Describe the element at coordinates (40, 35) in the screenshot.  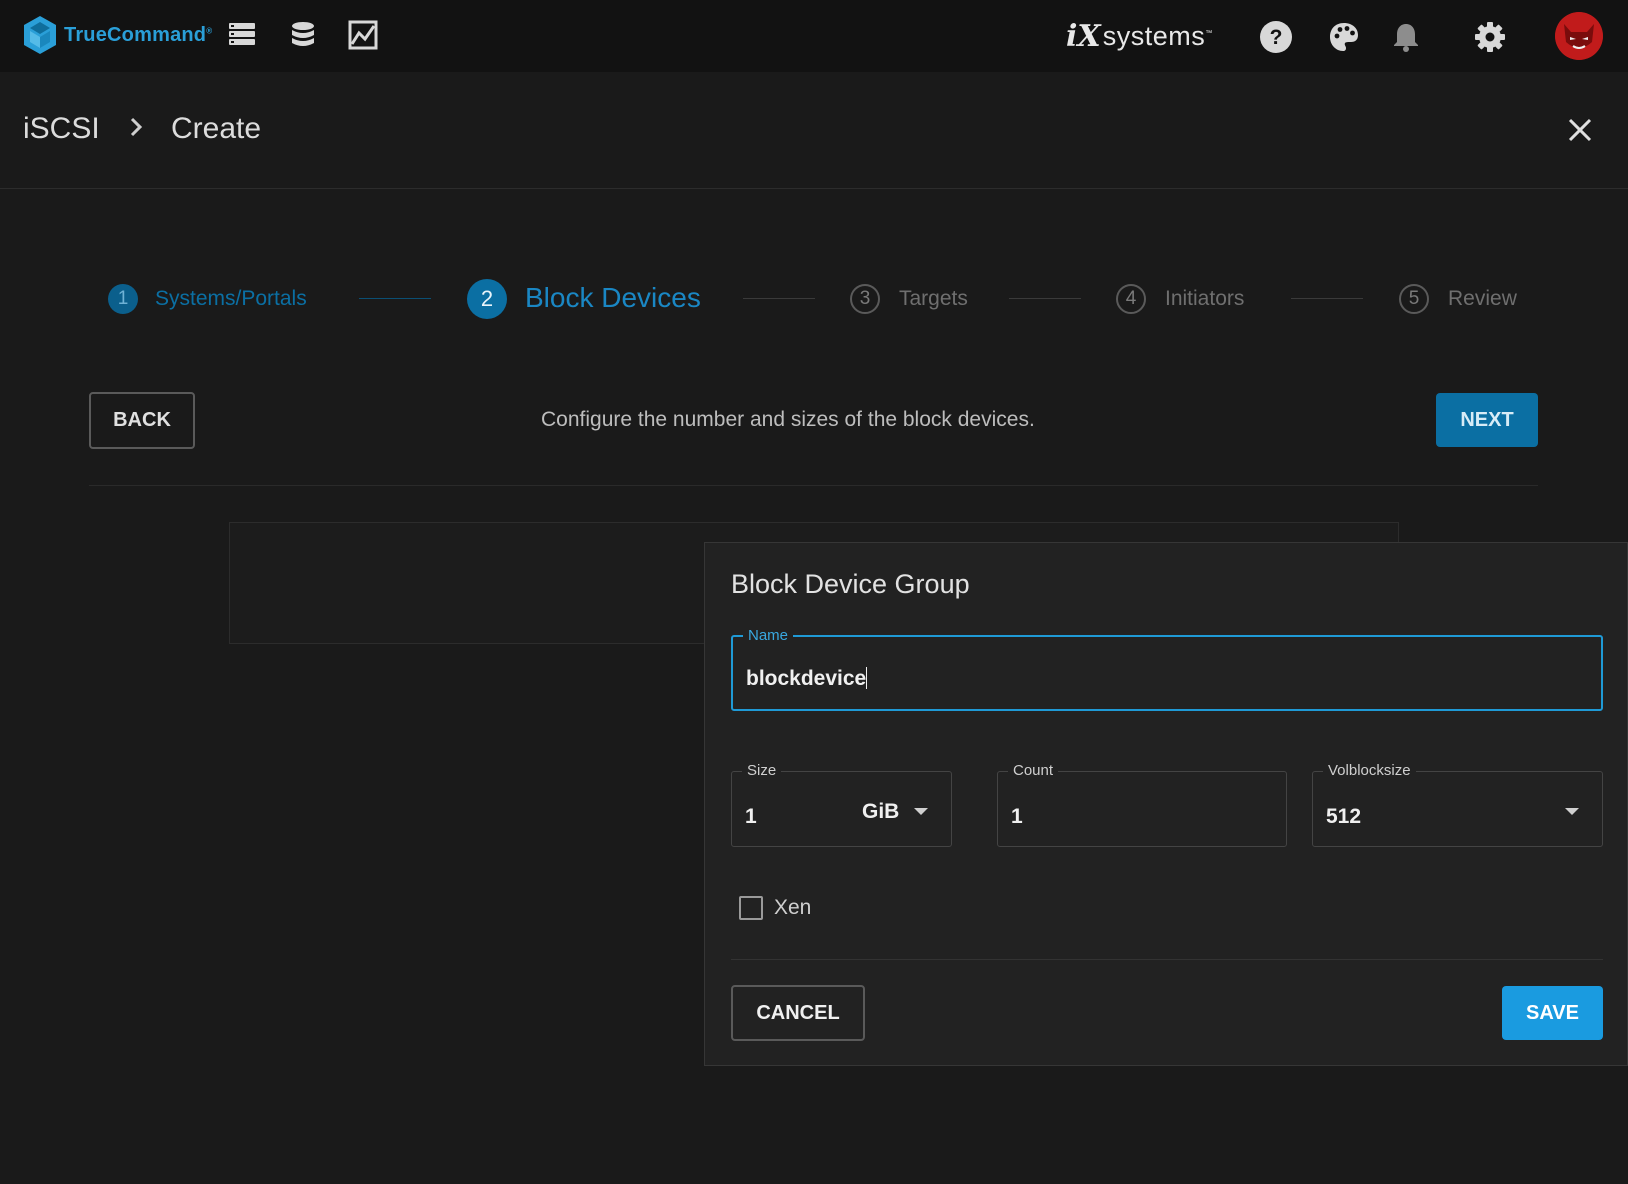
I see `truecommand-logo-icon` at that location.